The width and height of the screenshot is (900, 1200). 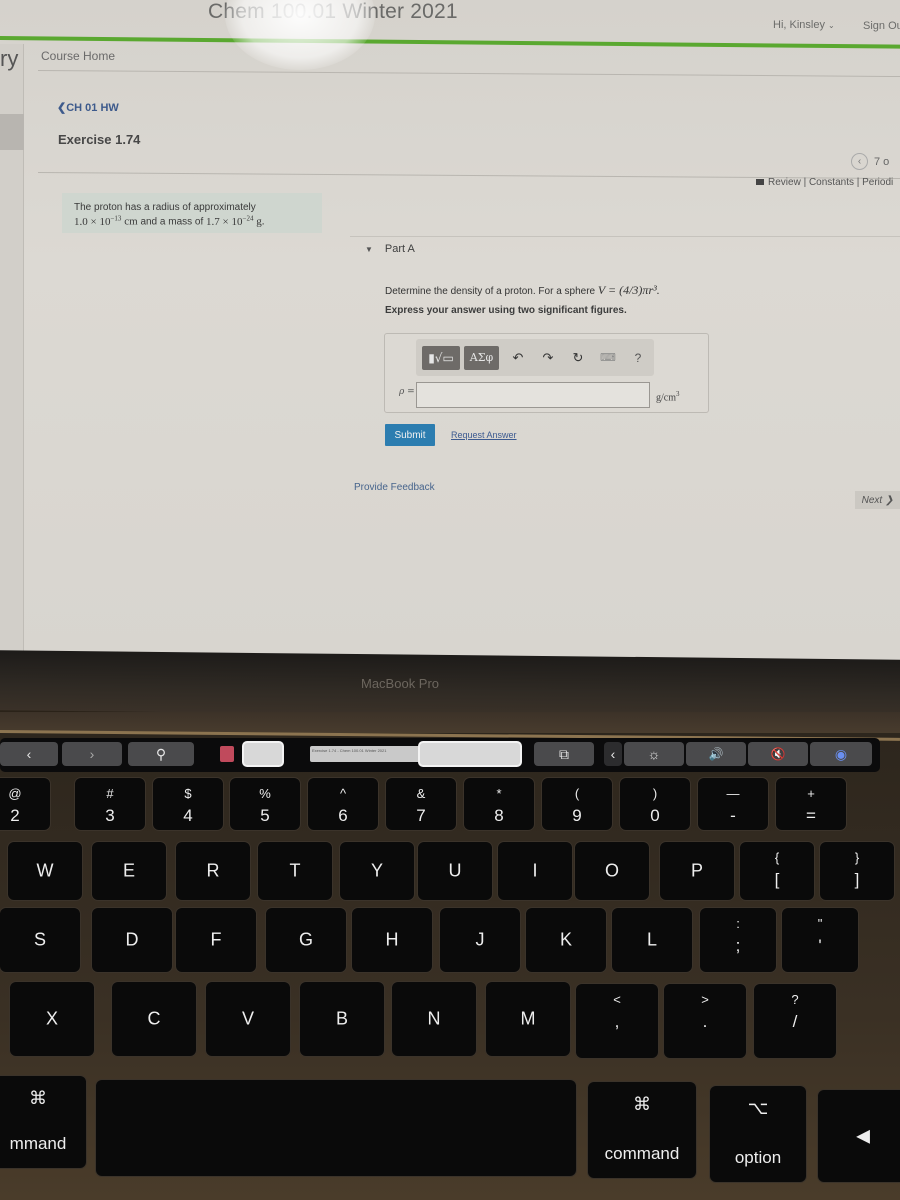 What do you see at coordinates (668, 396) in the screenshot?
I see `answer-unit: g/cm3` at bounding box center [668, 396].